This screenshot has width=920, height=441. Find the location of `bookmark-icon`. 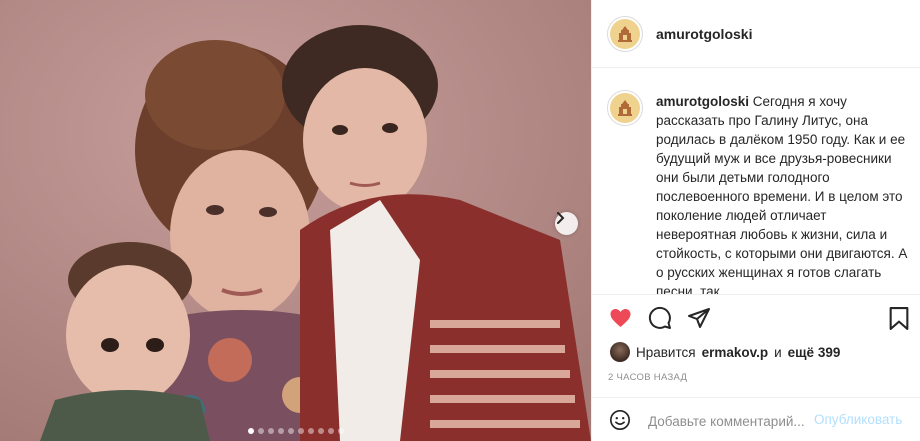

bookmark-icon is located at coordinates (899, 318).